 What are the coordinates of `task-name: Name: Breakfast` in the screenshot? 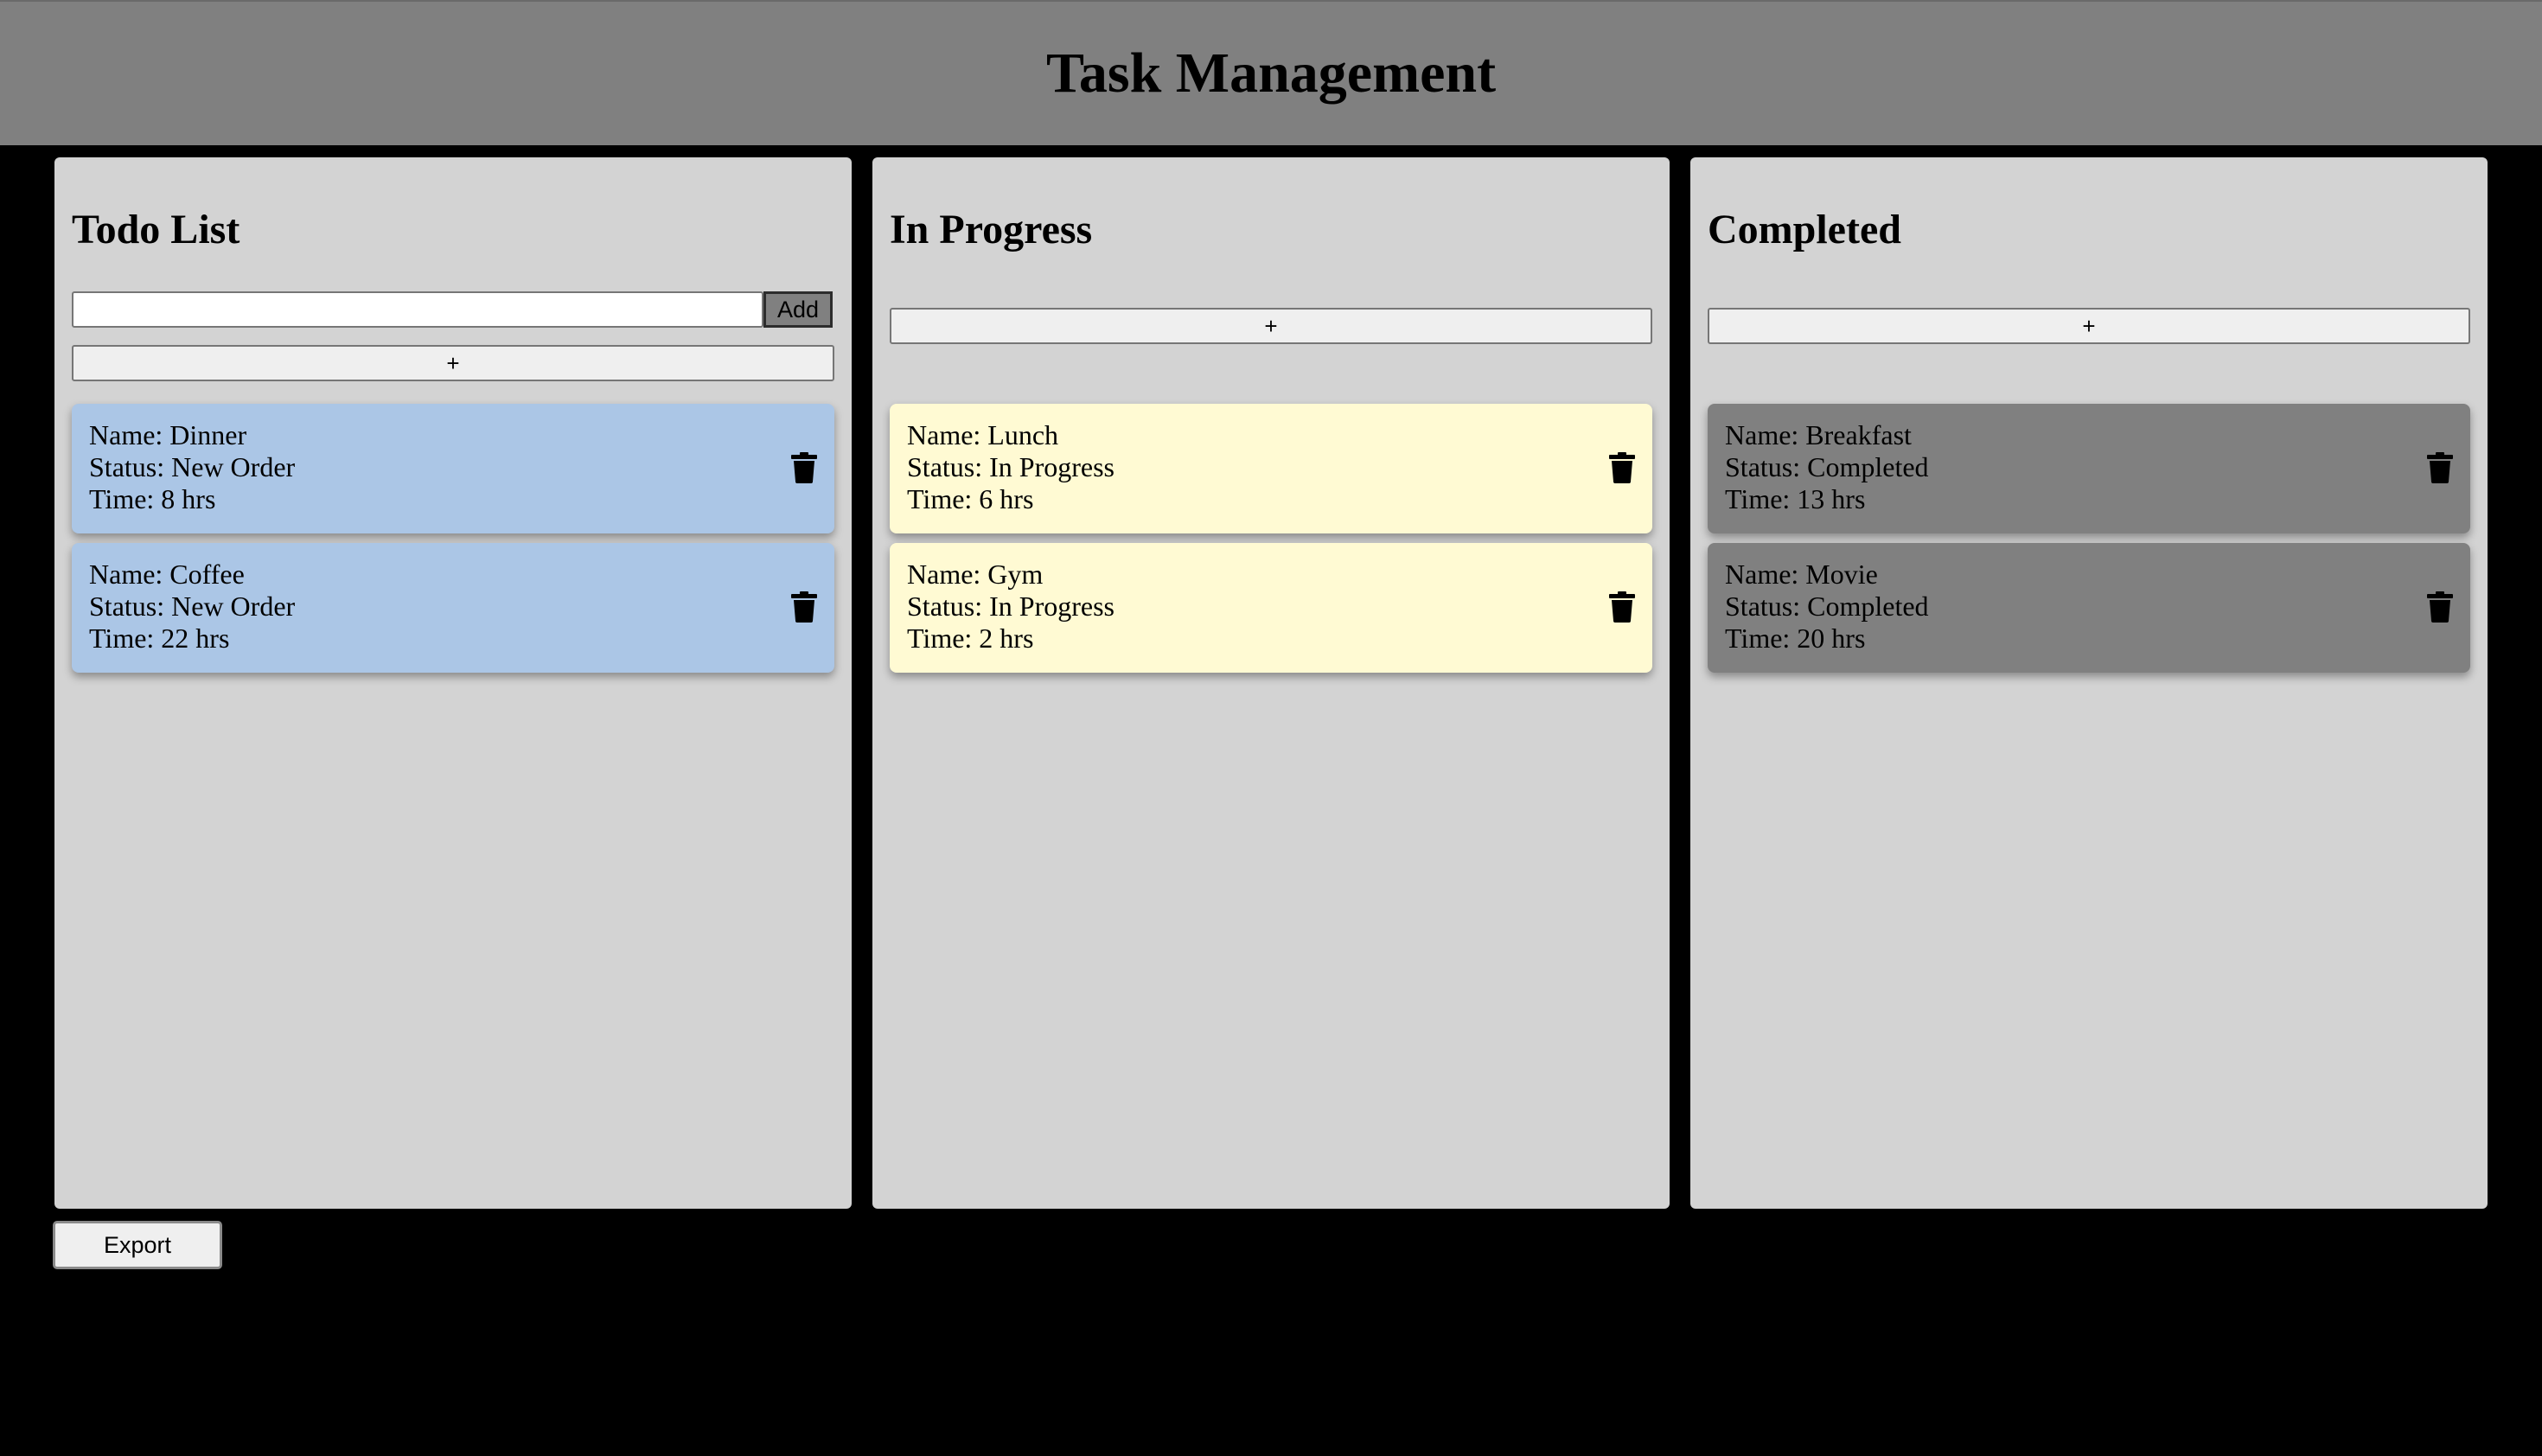 It's located at (1818, 435).